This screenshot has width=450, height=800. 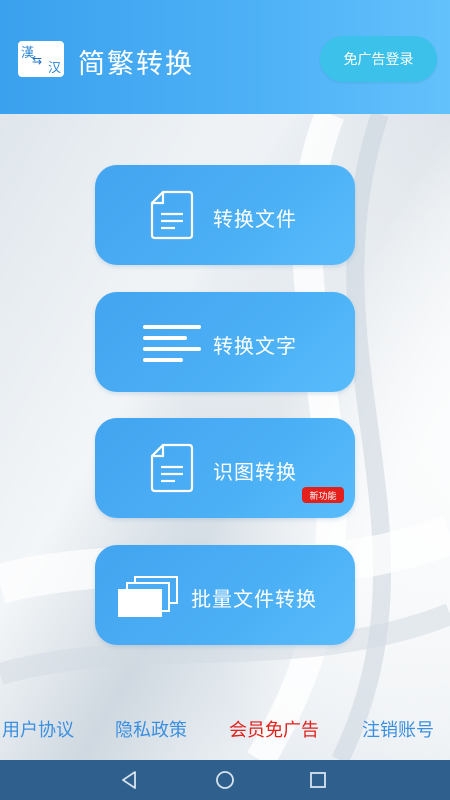 What do you see at coordinates (323, 495) in the screenshot?
I see `new-feature-badge: 新功能` at bounding box center [323, 495].